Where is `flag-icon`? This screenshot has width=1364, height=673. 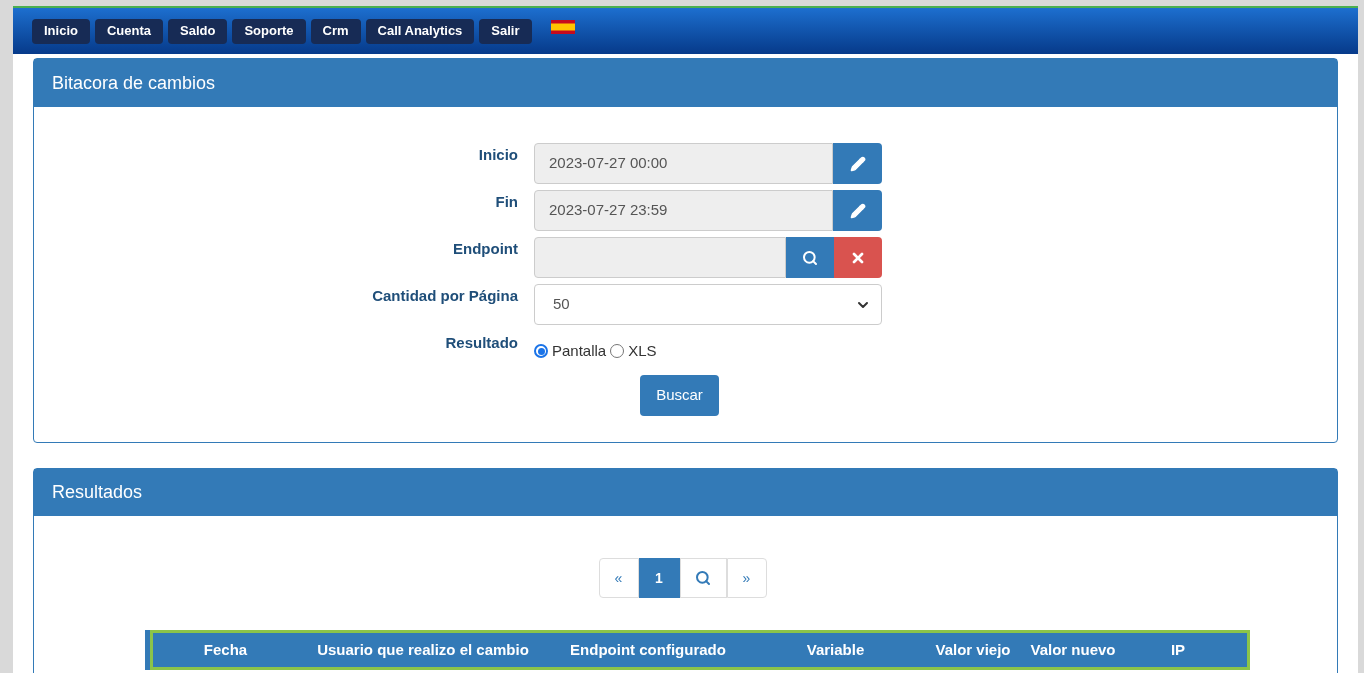
flag-icon is located at coordinates (562, 27).